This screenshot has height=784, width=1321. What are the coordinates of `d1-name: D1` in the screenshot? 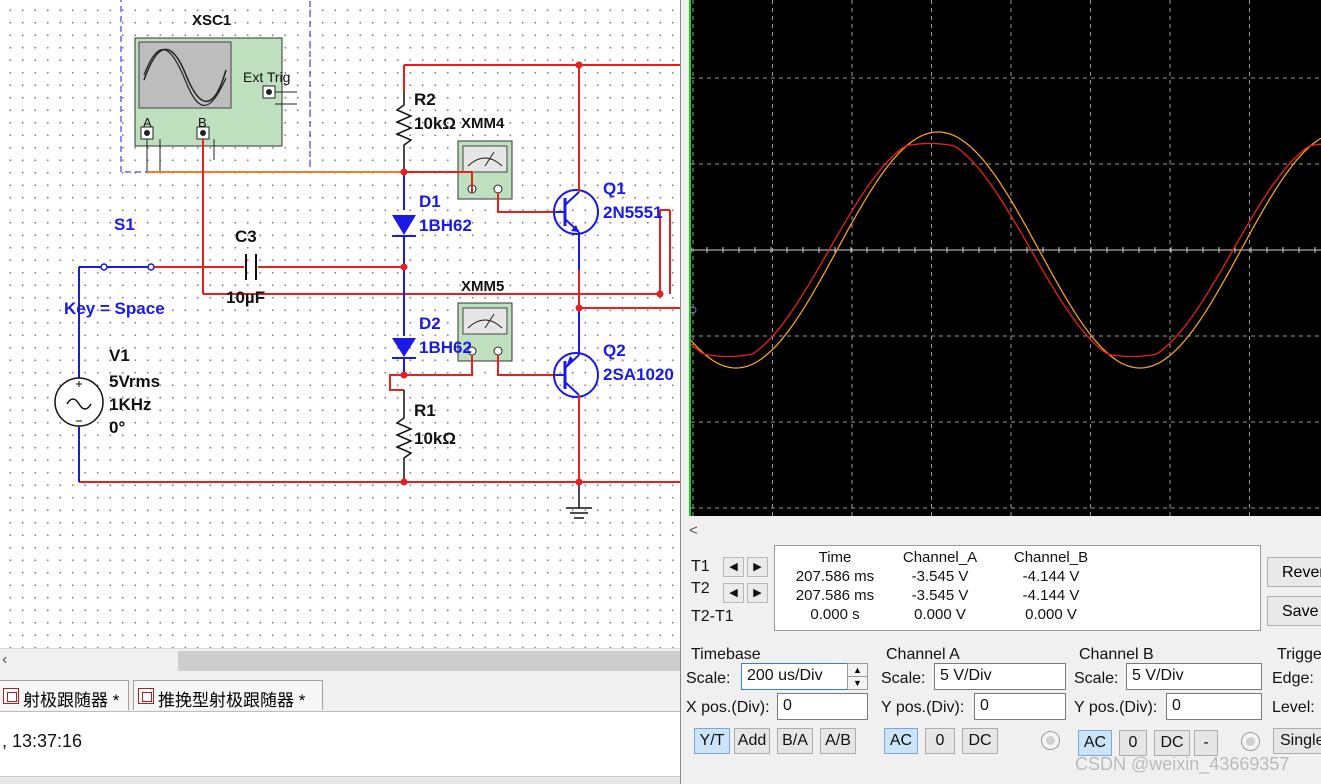 It's located at (430, 201).